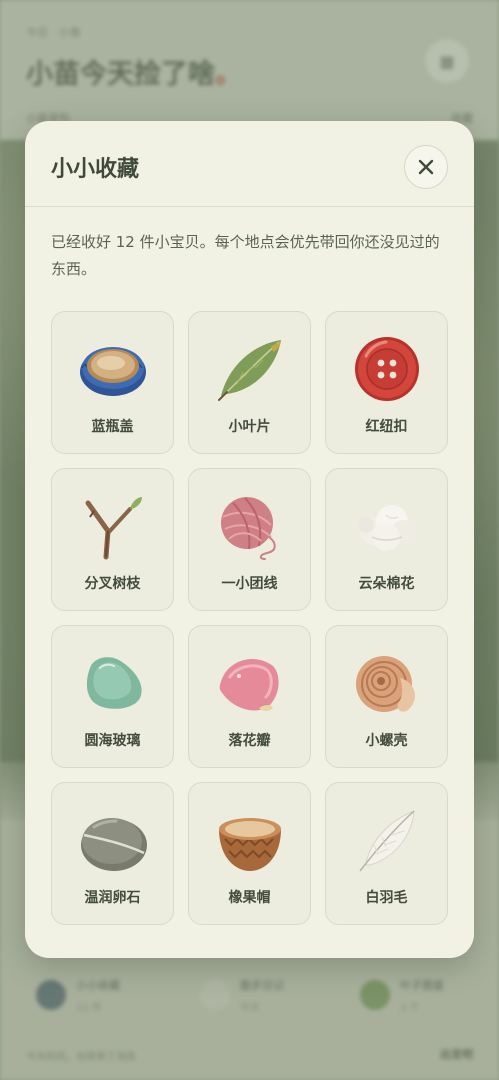  Describe the element at coordinates (114, 683) in the screenshot. I see `sea-glass-icon` at that location.